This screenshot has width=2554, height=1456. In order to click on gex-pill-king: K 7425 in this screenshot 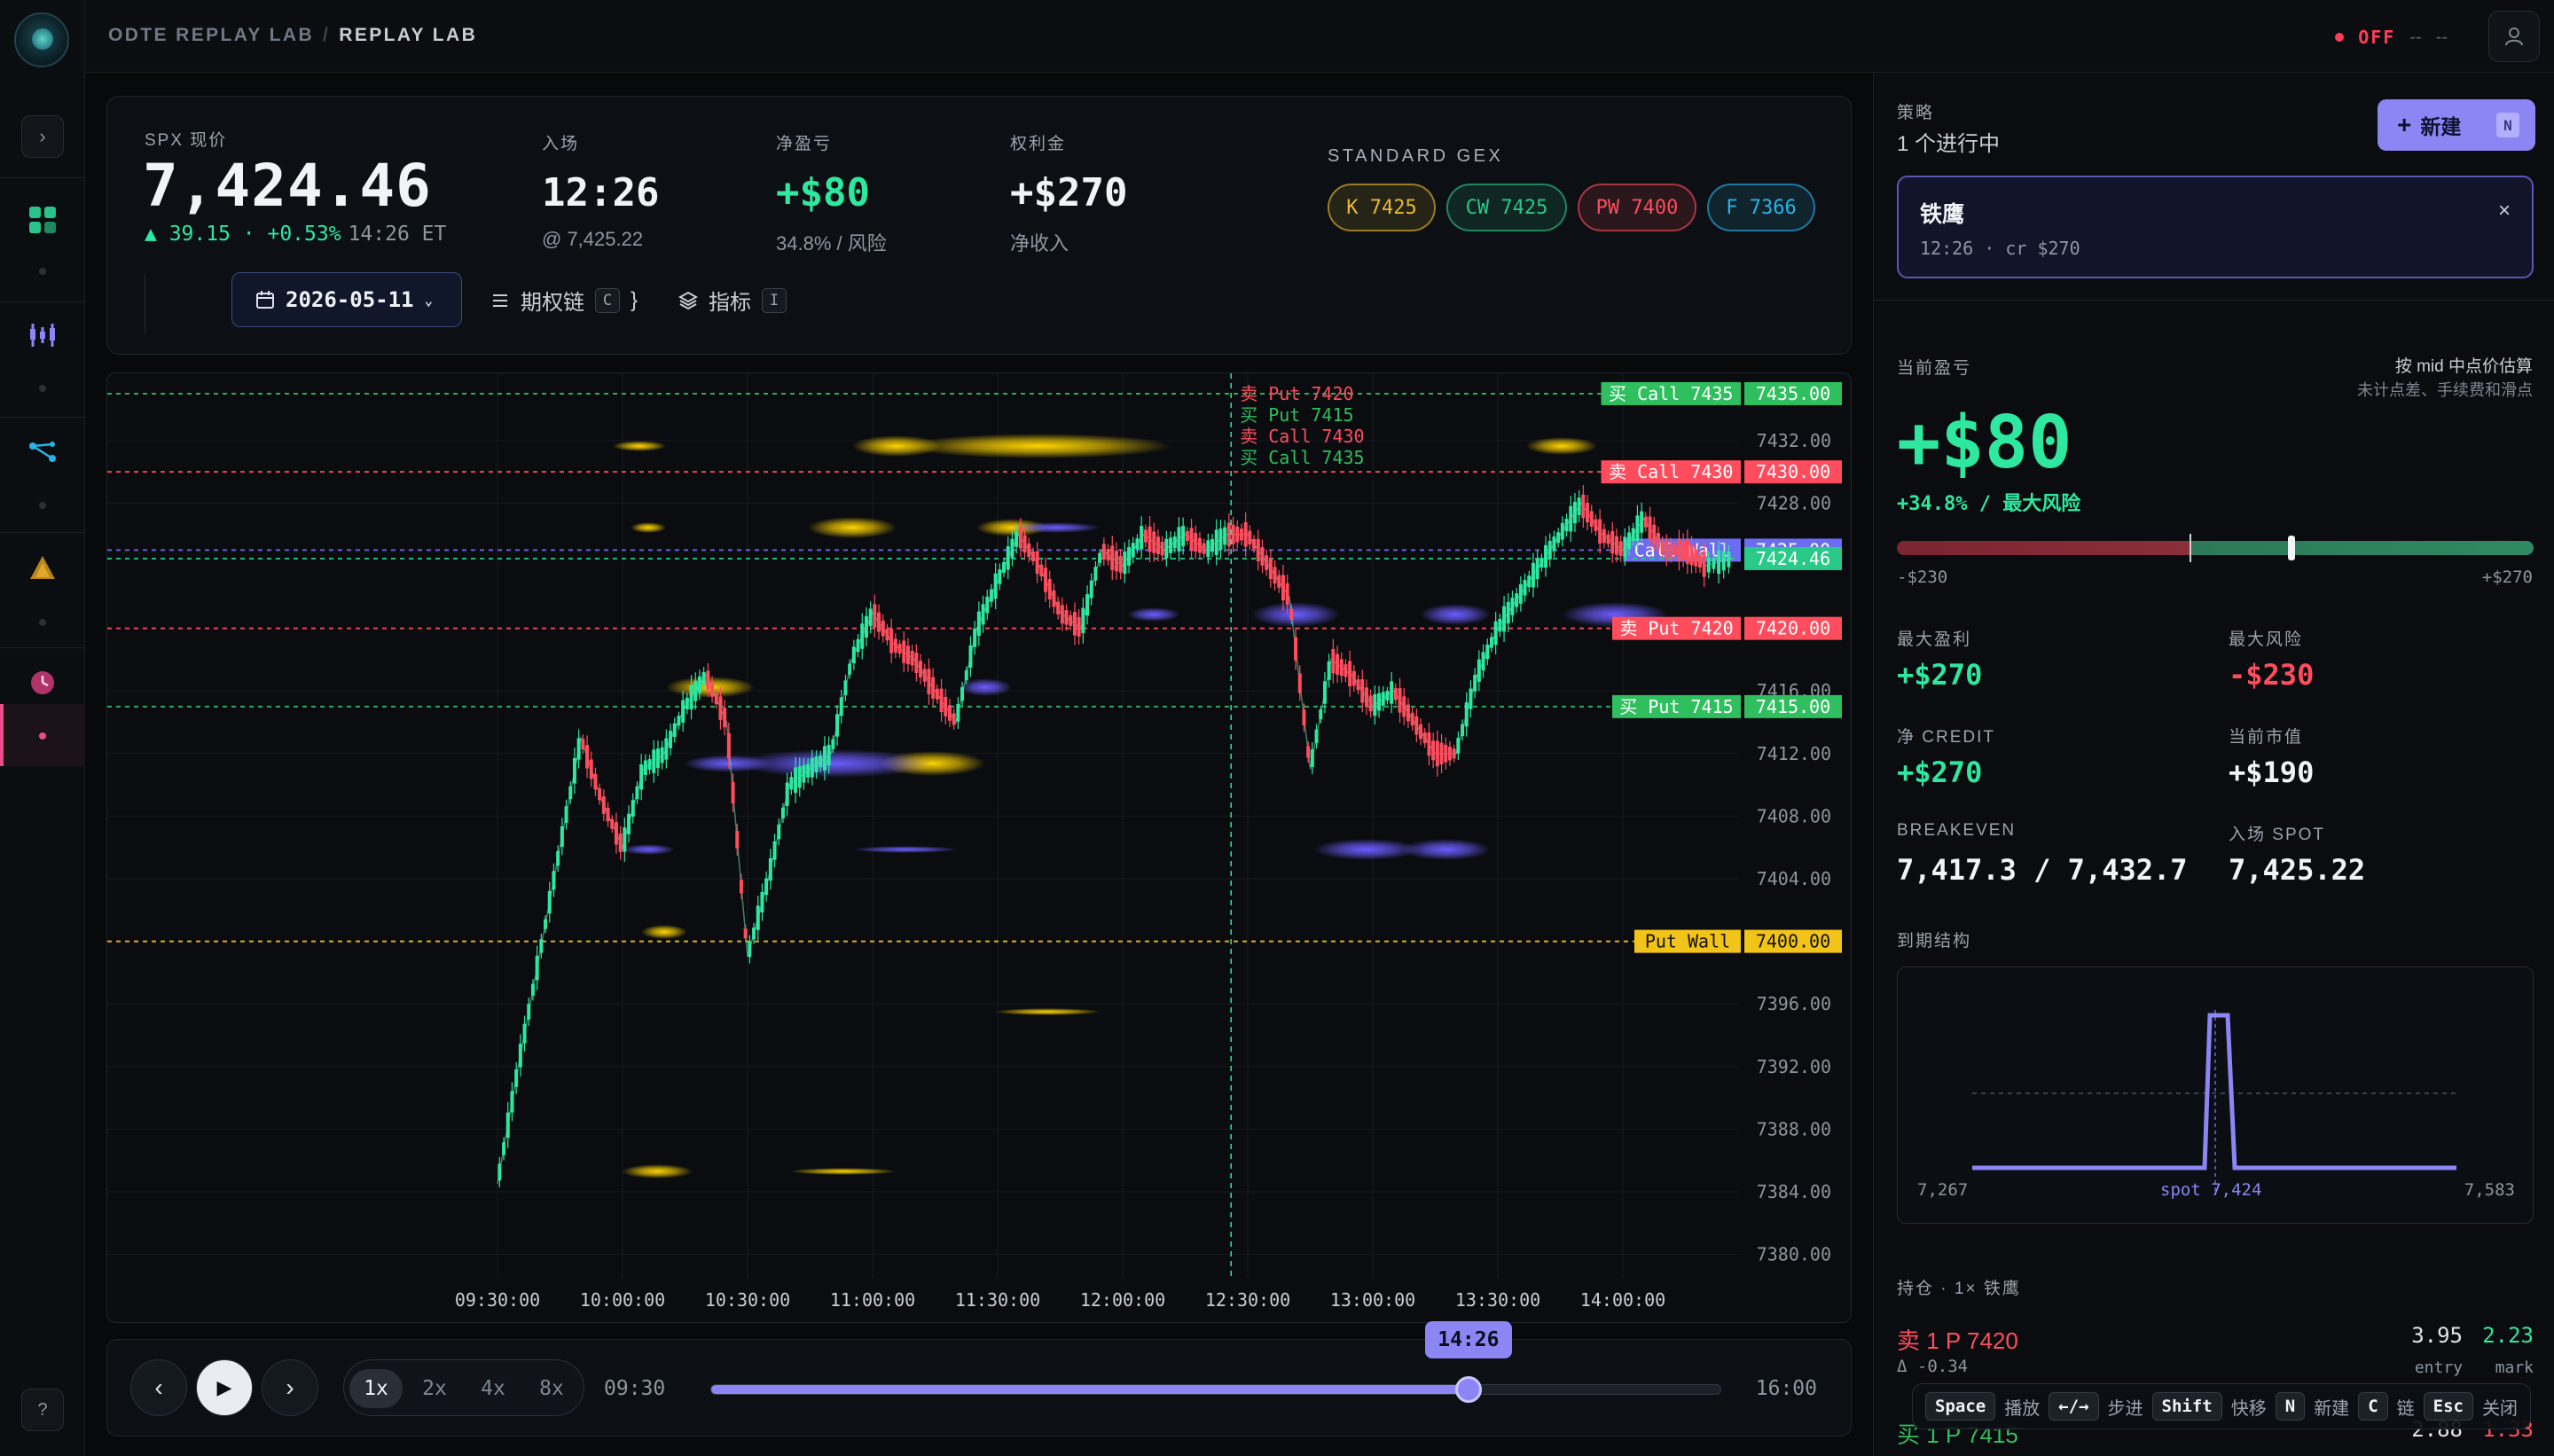, I will do `click(1382, 207)`.